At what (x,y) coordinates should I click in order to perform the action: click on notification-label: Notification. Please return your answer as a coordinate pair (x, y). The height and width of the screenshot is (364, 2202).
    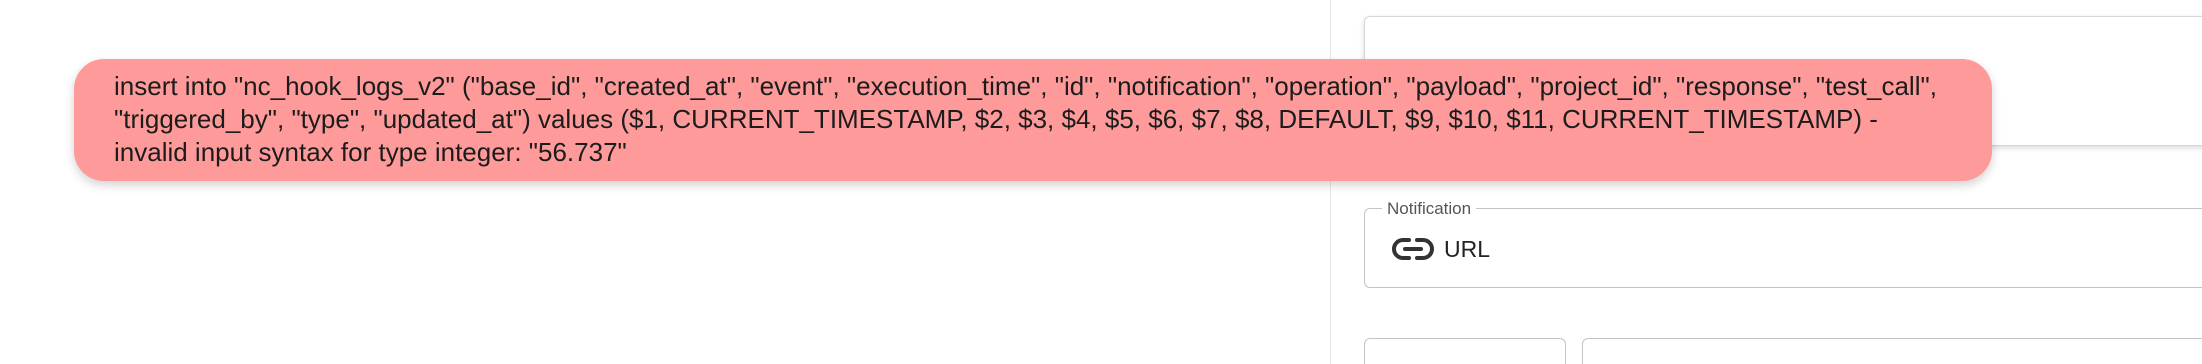
    Looking at the image, I should click on (1429, 209).